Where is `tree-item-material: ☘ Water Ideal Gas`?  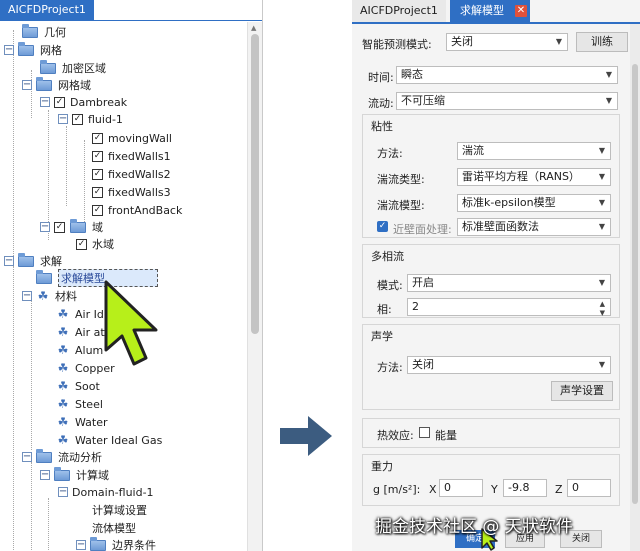
tree-item-material: ☘ Water Ideal Gas is located at coordinates (109, 440).